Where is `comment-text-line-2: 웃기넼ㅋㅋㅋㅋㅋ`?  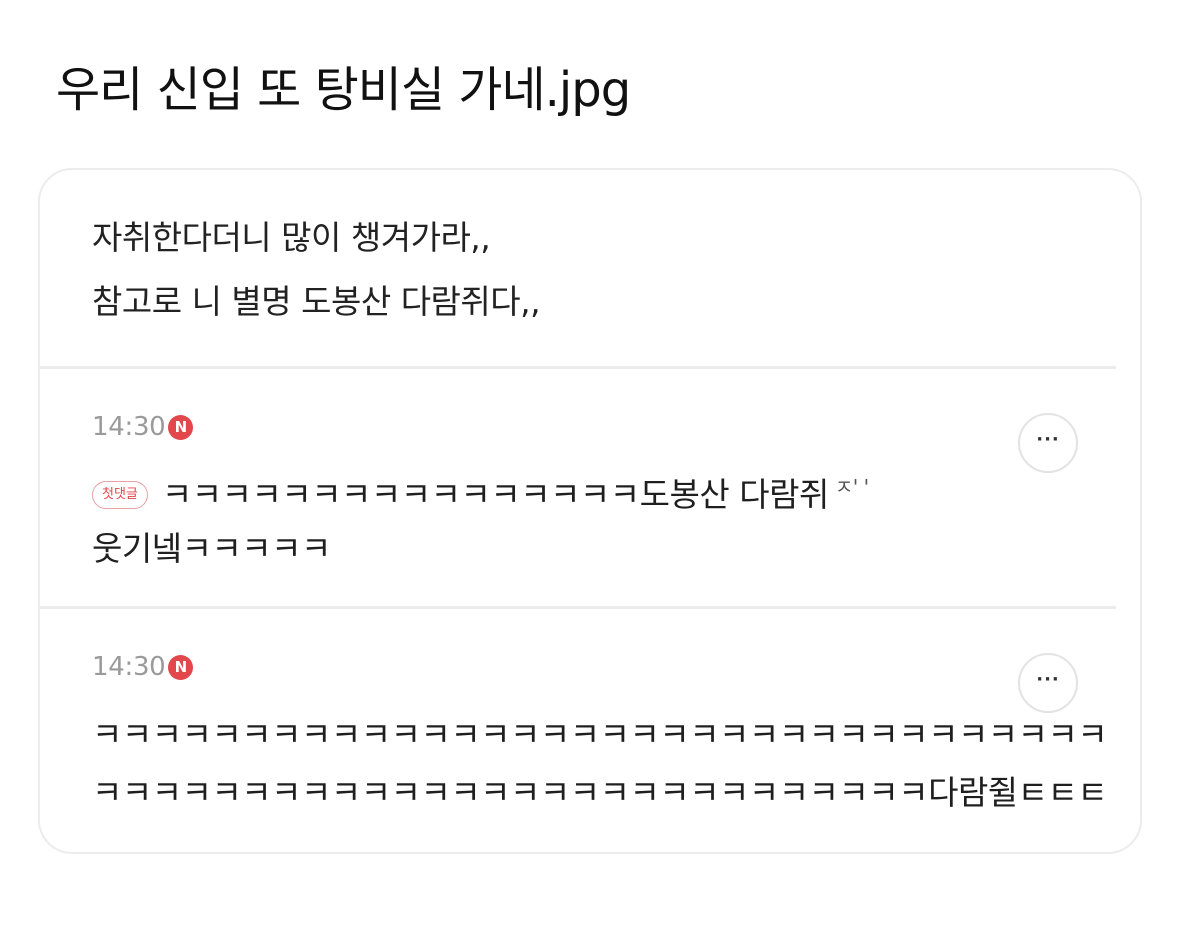
comment-text-line-2: 웃기넼ㅋㅋㅋㅋㅋ is located at coordinates (211, 548).